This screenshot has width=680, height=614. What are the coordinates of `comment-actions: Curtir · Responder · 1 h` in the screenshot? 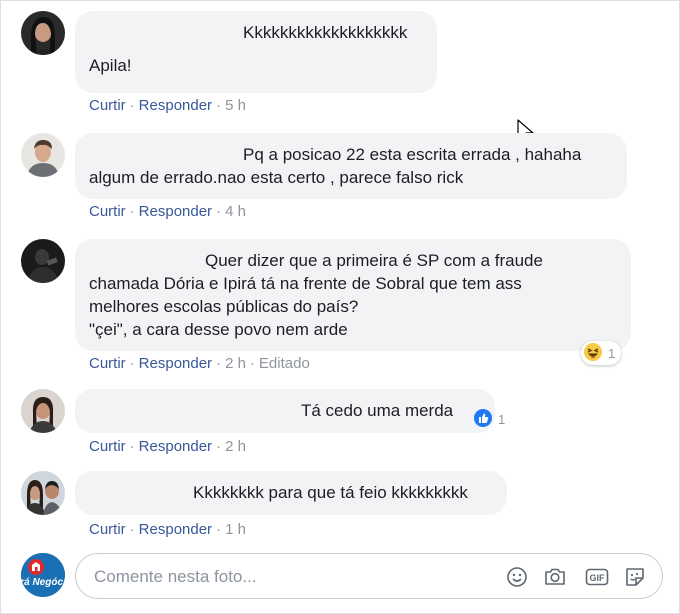 It's located at (167, 529).